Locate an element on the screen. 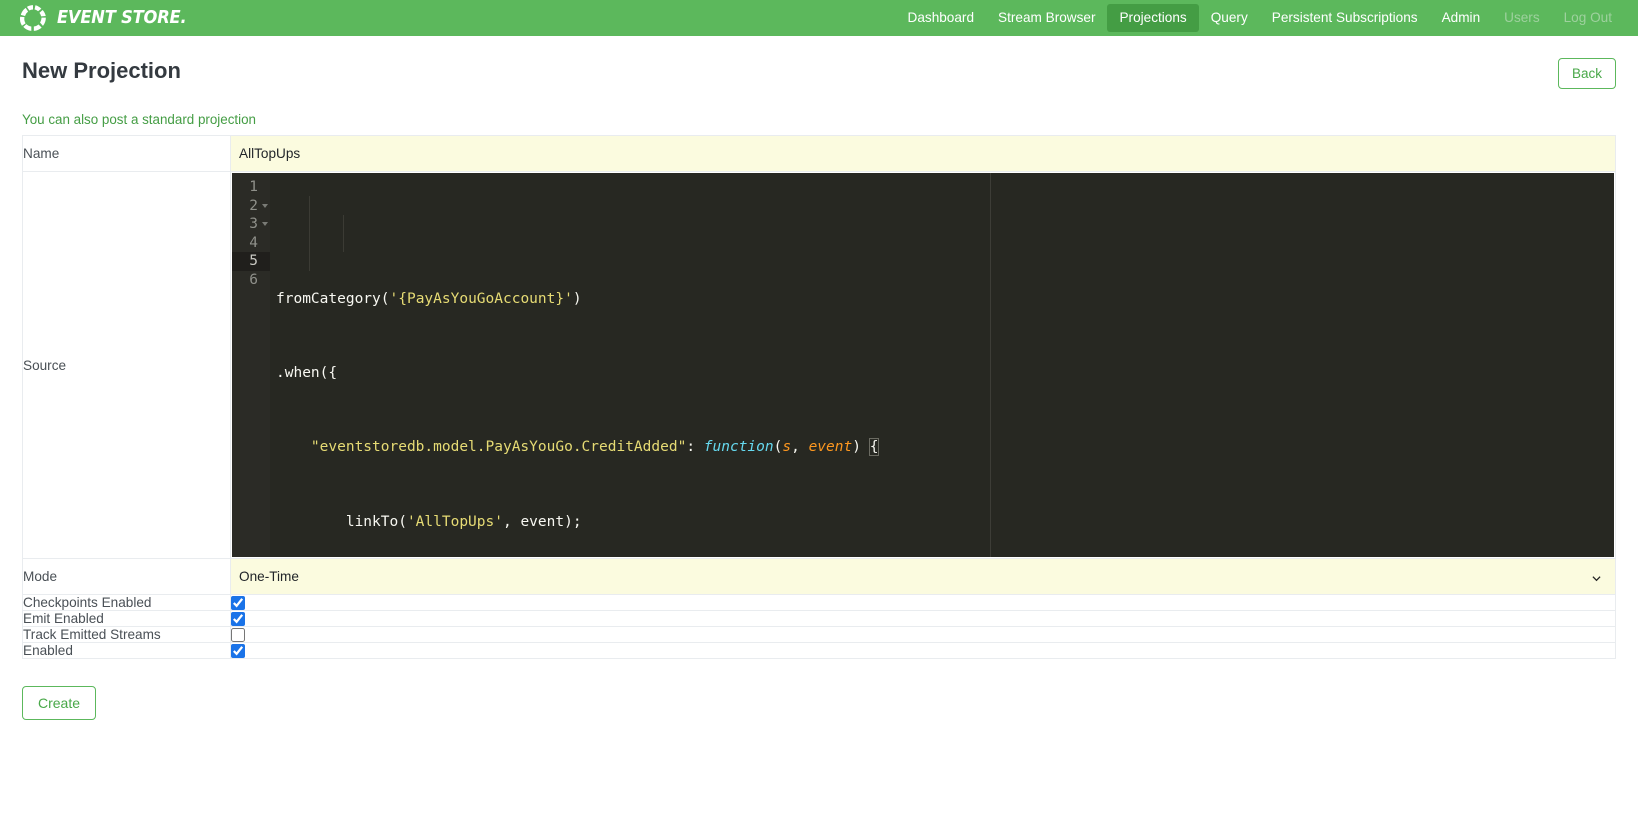 This screenshot has width=1638, height=832. mode-label: Mode is located at coordinates (126, 576).